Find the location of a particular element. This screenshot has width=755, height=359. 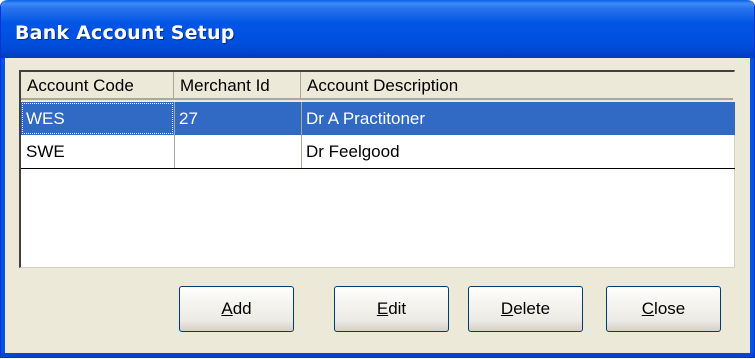

close-button-label: lose is located at coordinates (670, 308).